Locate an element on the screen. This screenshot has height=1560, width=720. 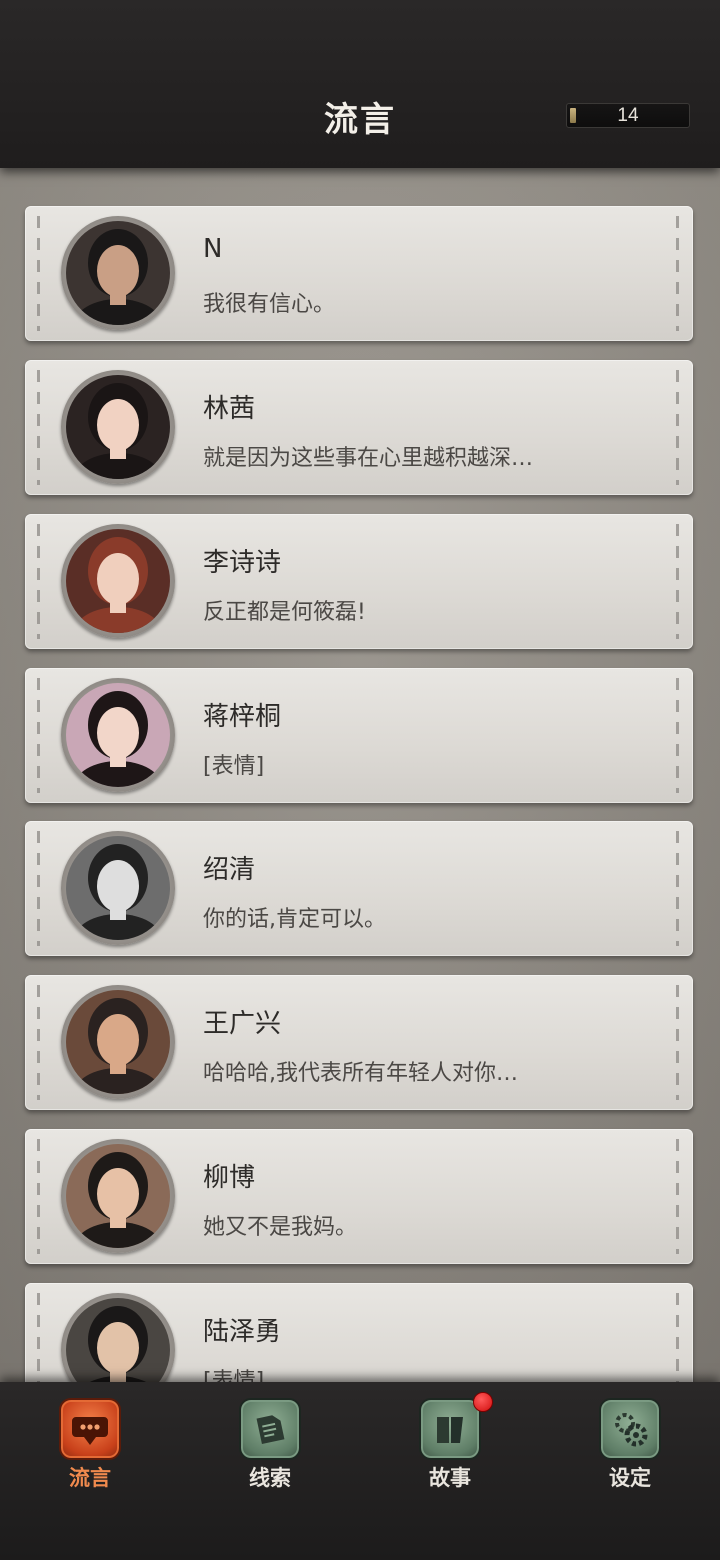
n-avatar is located at coordinates (118, 273).